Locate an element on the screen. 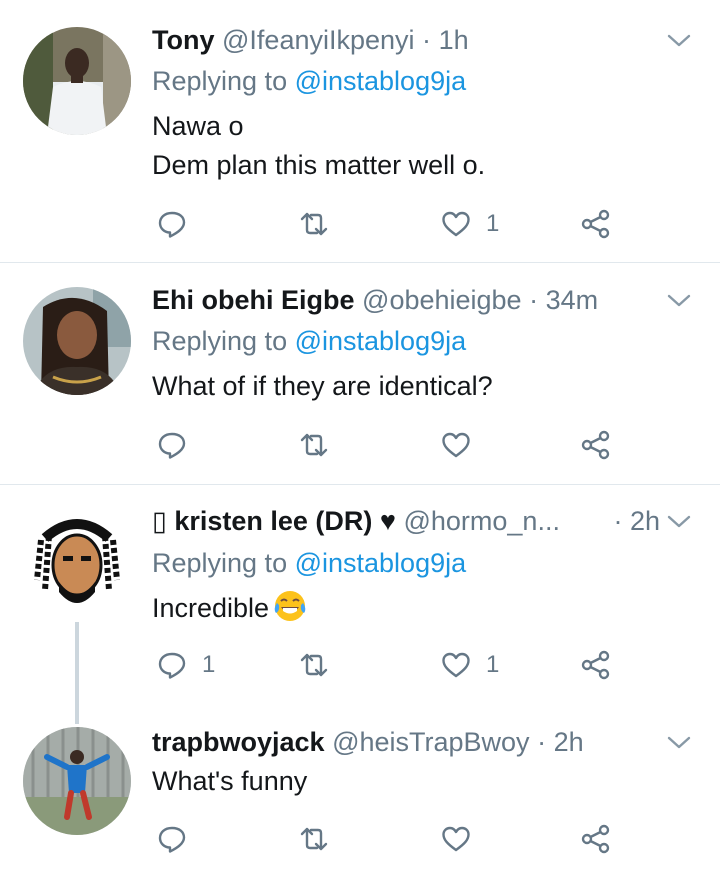 Image resolution: width=720 pixels, height=869 pixels. avatar-trapbwoyjack-image is located at coordinates (77, 781).